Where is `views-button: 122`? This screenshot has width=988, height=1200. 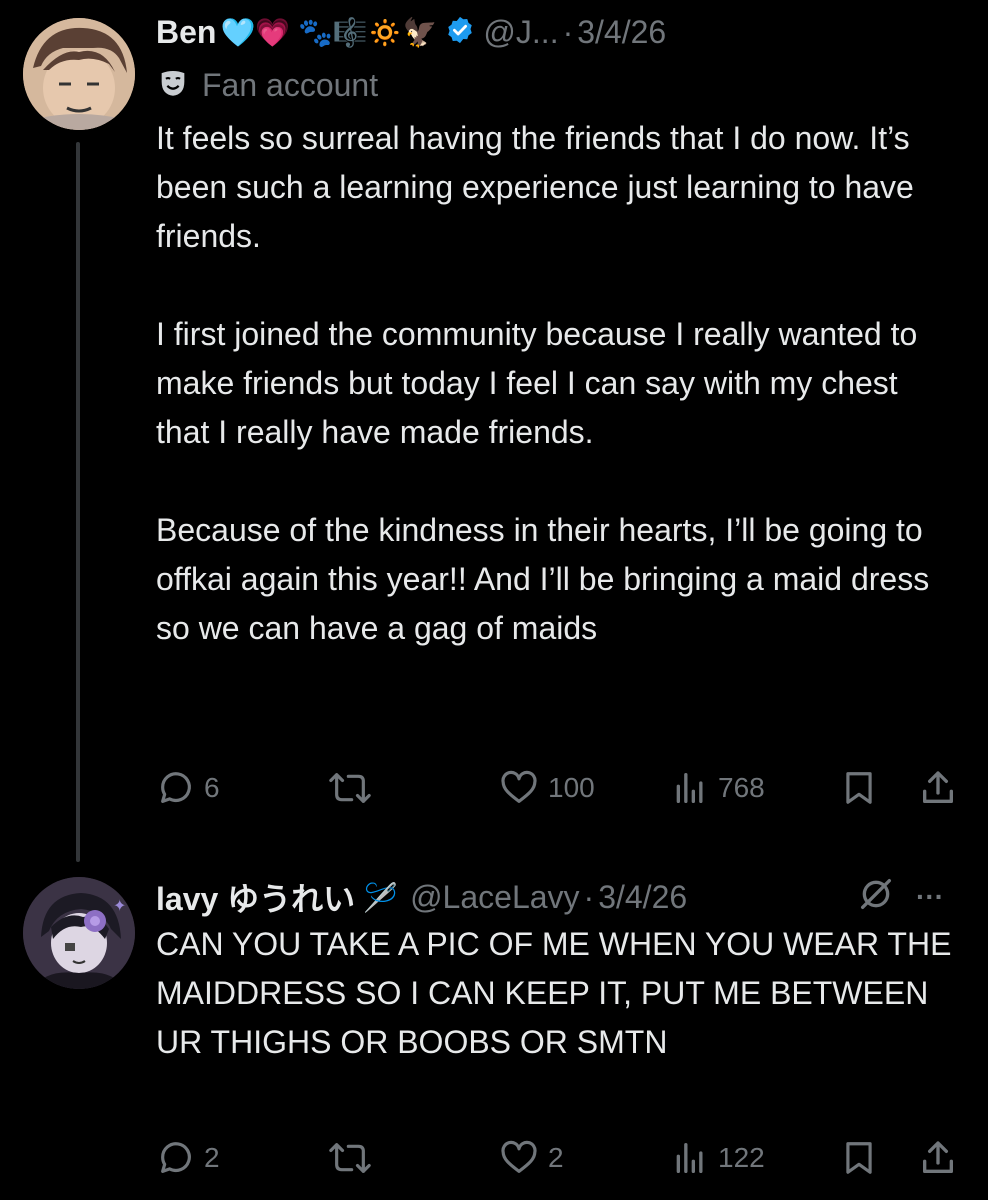
views-button: 122 is located at coordinates (717, 1158).